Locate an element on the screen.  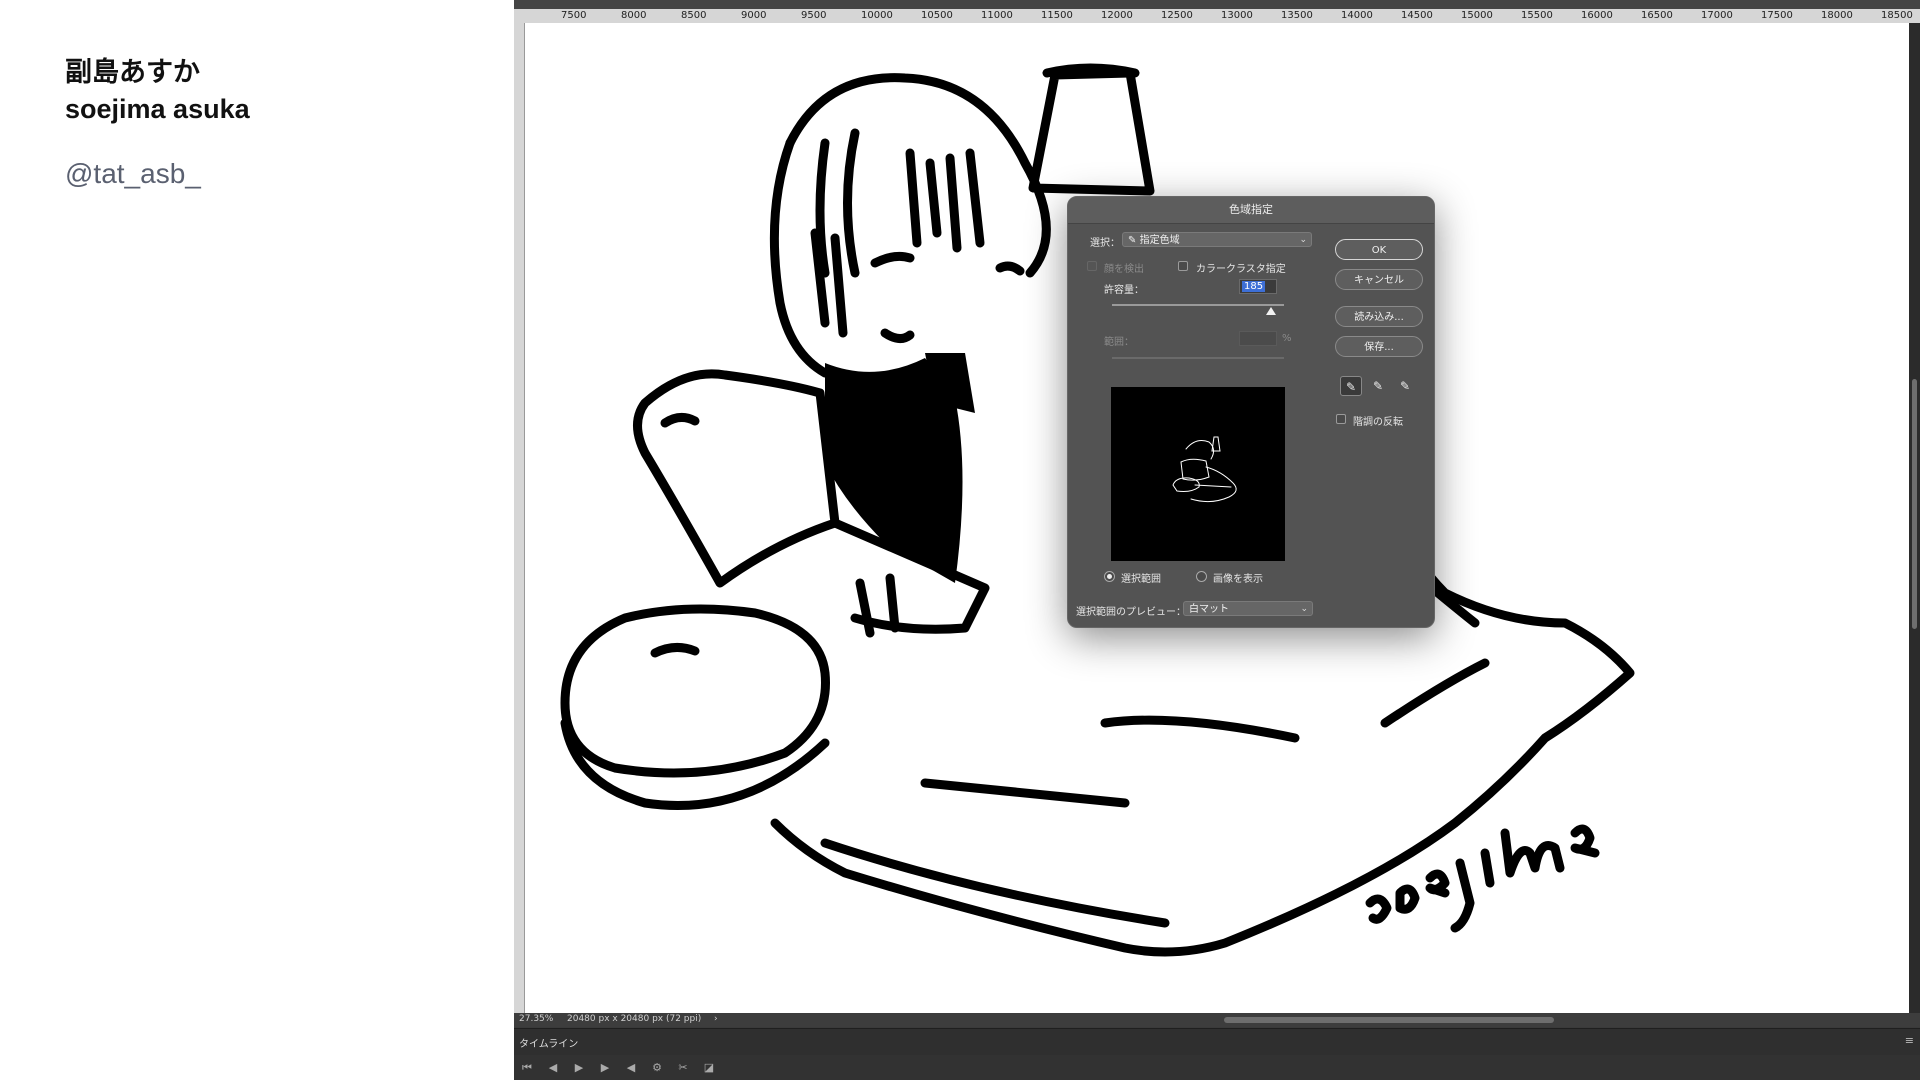
selection-preview-value: 白マット is located at coordinates (1209, 609).